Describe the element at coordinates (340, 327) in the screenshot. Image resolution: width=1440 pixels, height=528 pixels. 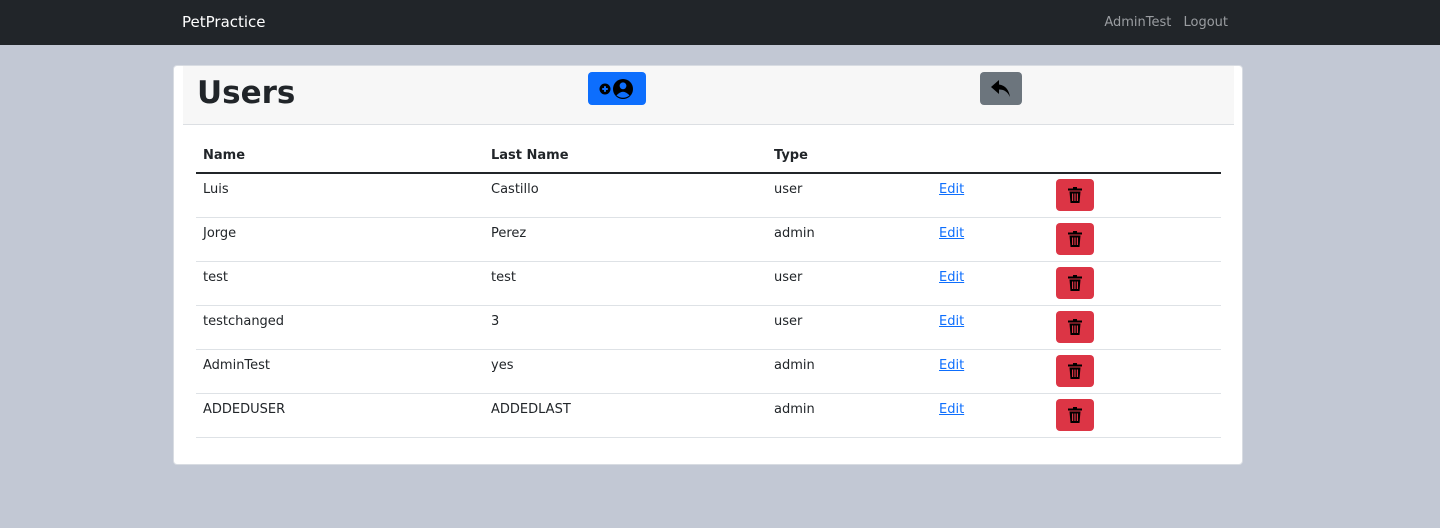
I see `cell-name: testchanged` at that location.